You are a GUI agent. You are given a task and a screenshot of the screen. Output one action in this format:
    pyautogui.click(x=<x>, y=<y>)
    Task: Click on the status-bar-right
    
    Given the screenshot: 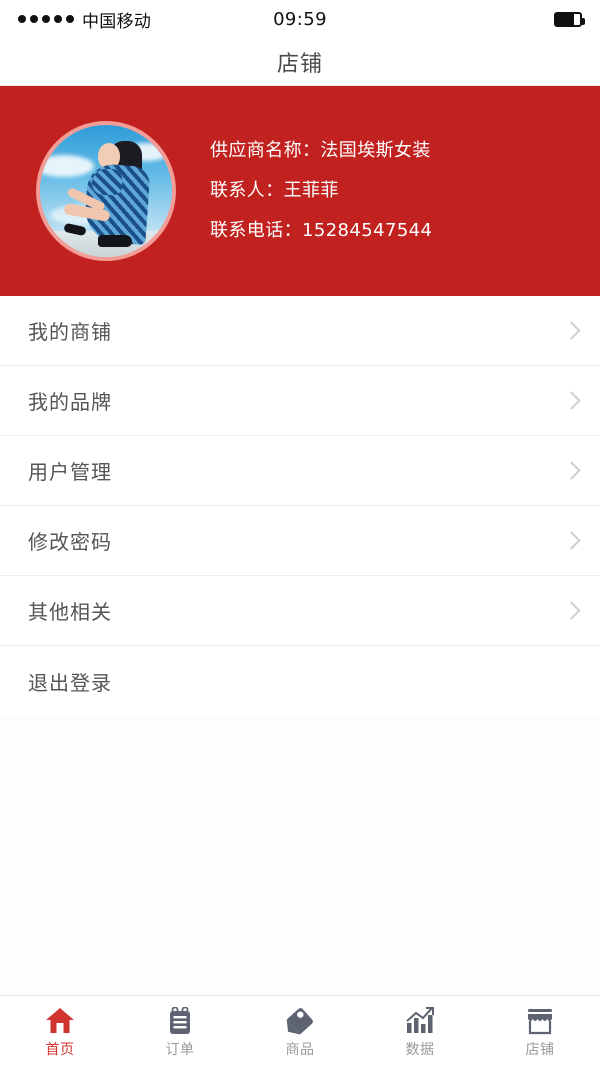 What is the action you would take?
    pyautogui.click(x=569, y=19)
    